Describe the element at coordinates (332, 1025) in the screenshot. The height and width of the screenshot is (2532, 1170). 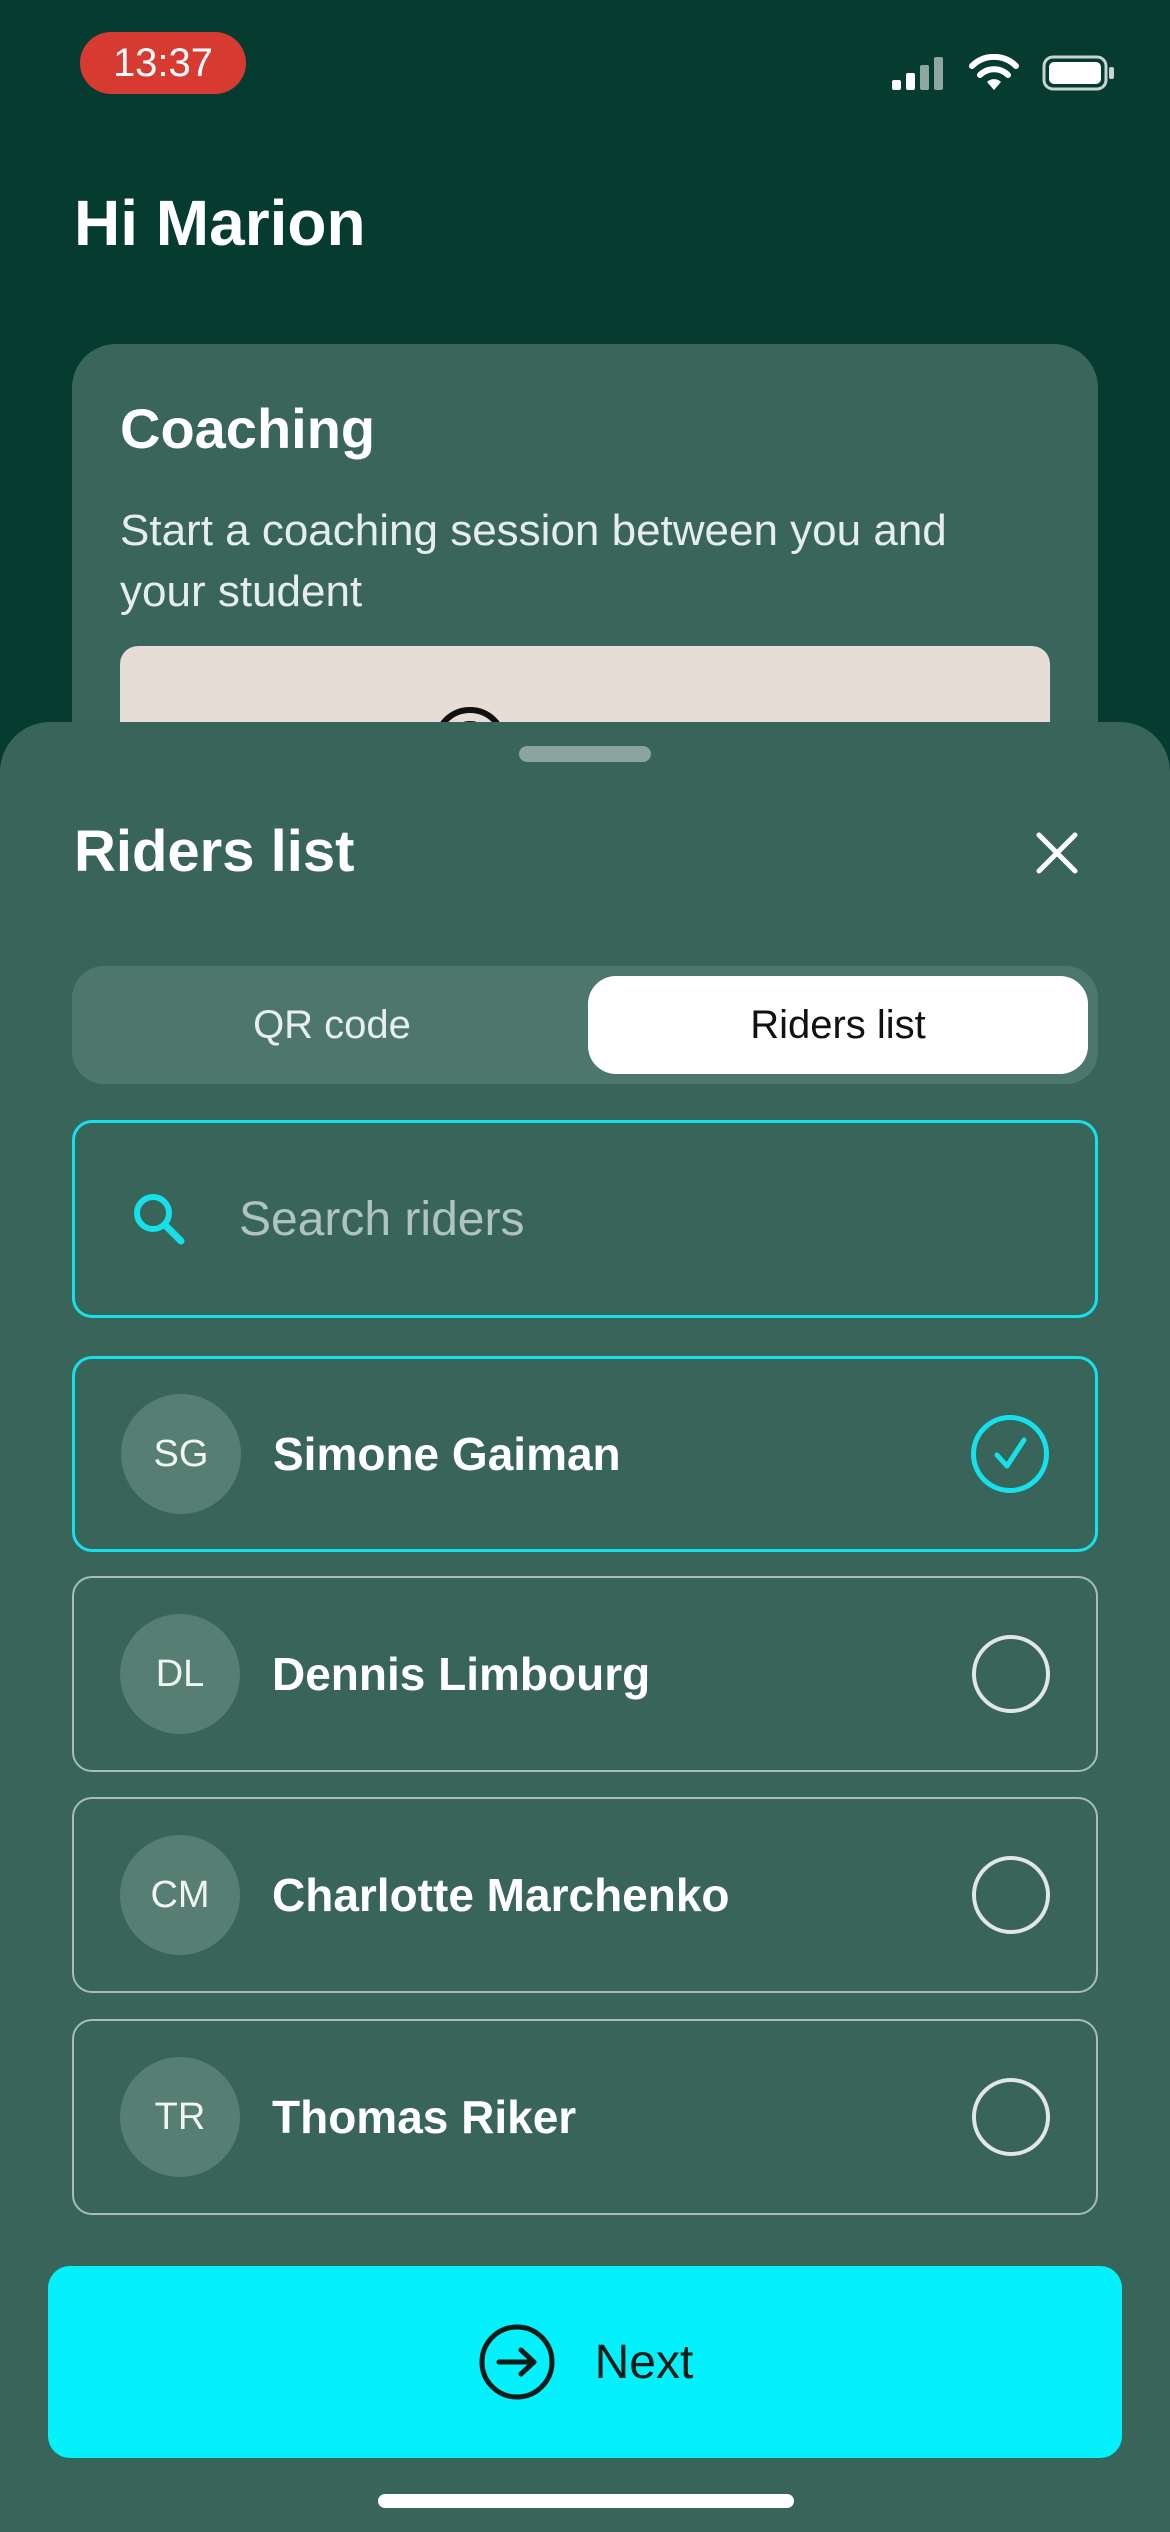
I see `tab-qr-code: QR code` at that location.